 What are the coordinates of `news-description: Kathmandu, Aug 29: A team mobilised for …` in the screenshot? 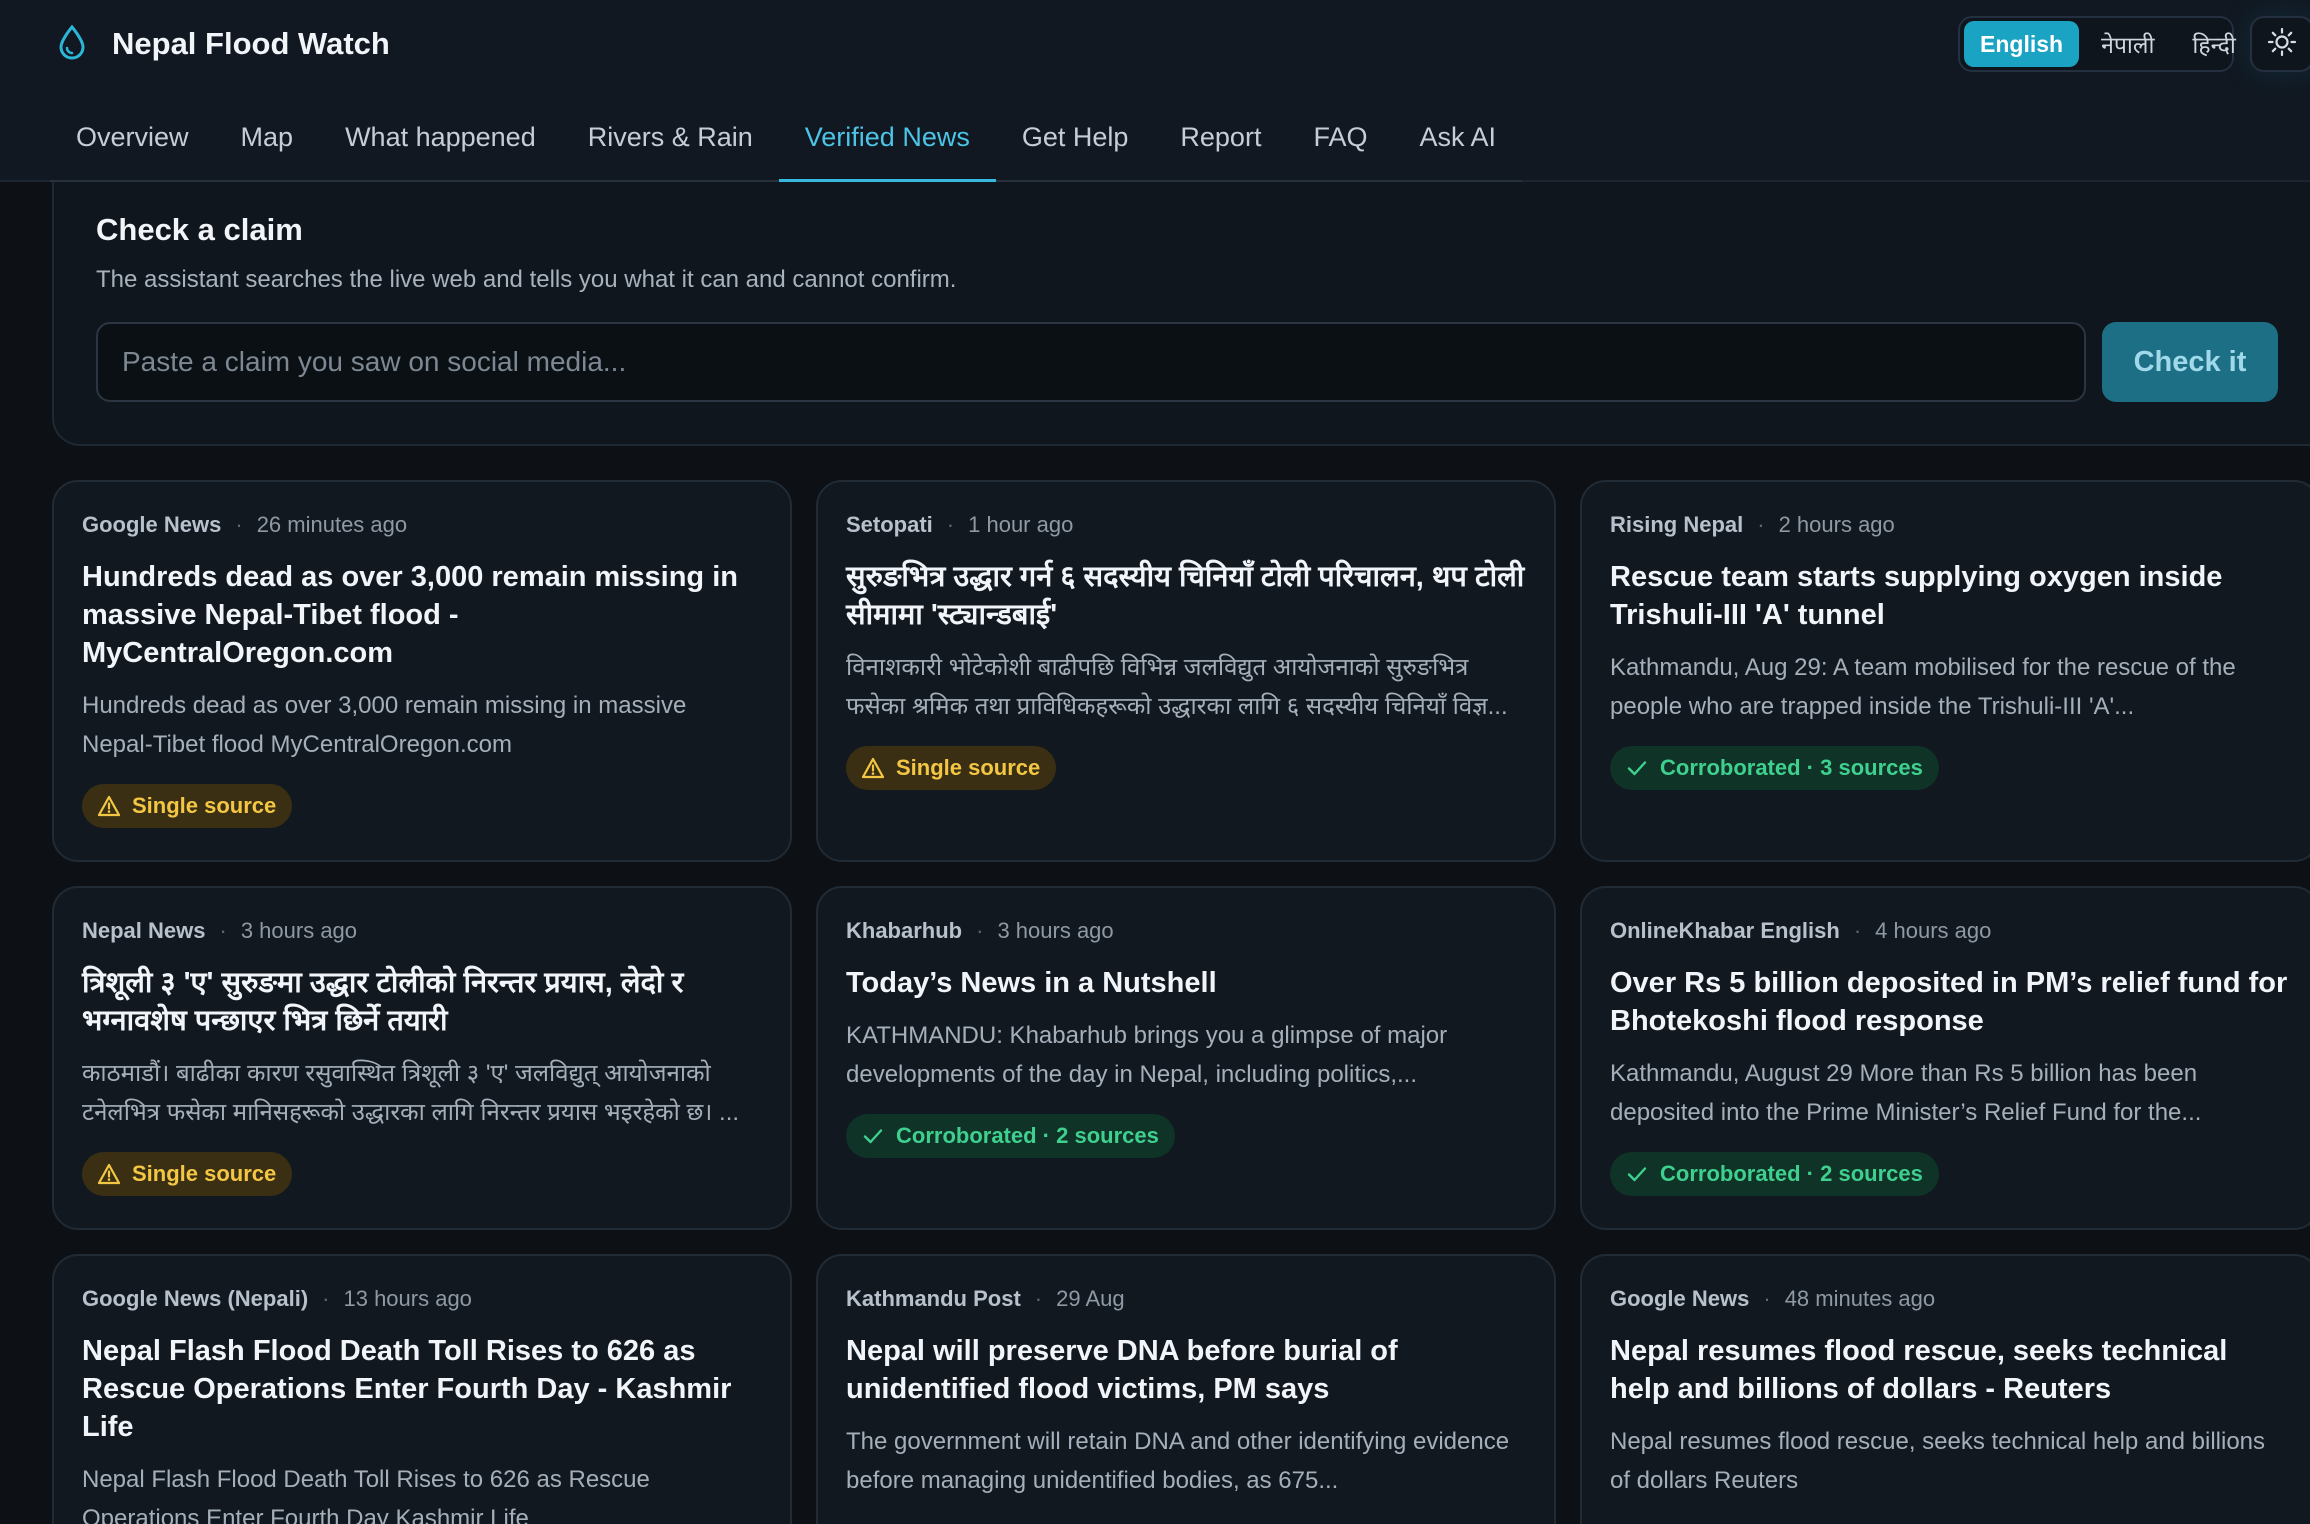 It's located at (1923, 687).